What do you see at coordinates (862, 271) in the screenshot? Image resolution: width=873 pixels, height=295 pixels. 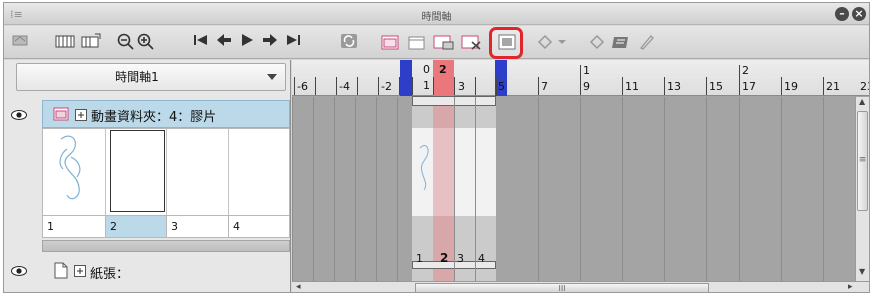 I see `scroll-down-icon: ▼` at bounding box center [862, 271].